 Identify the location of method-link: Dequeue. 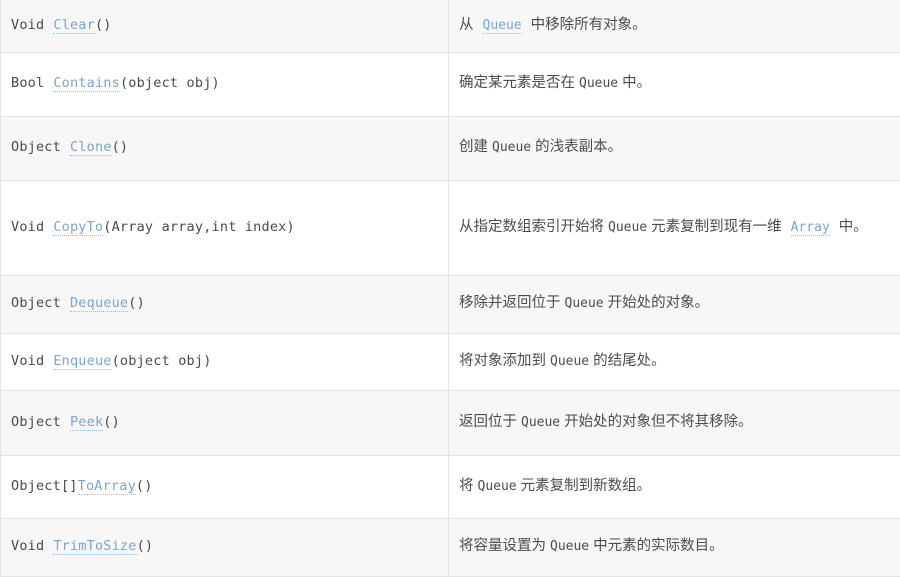
(99, 303).